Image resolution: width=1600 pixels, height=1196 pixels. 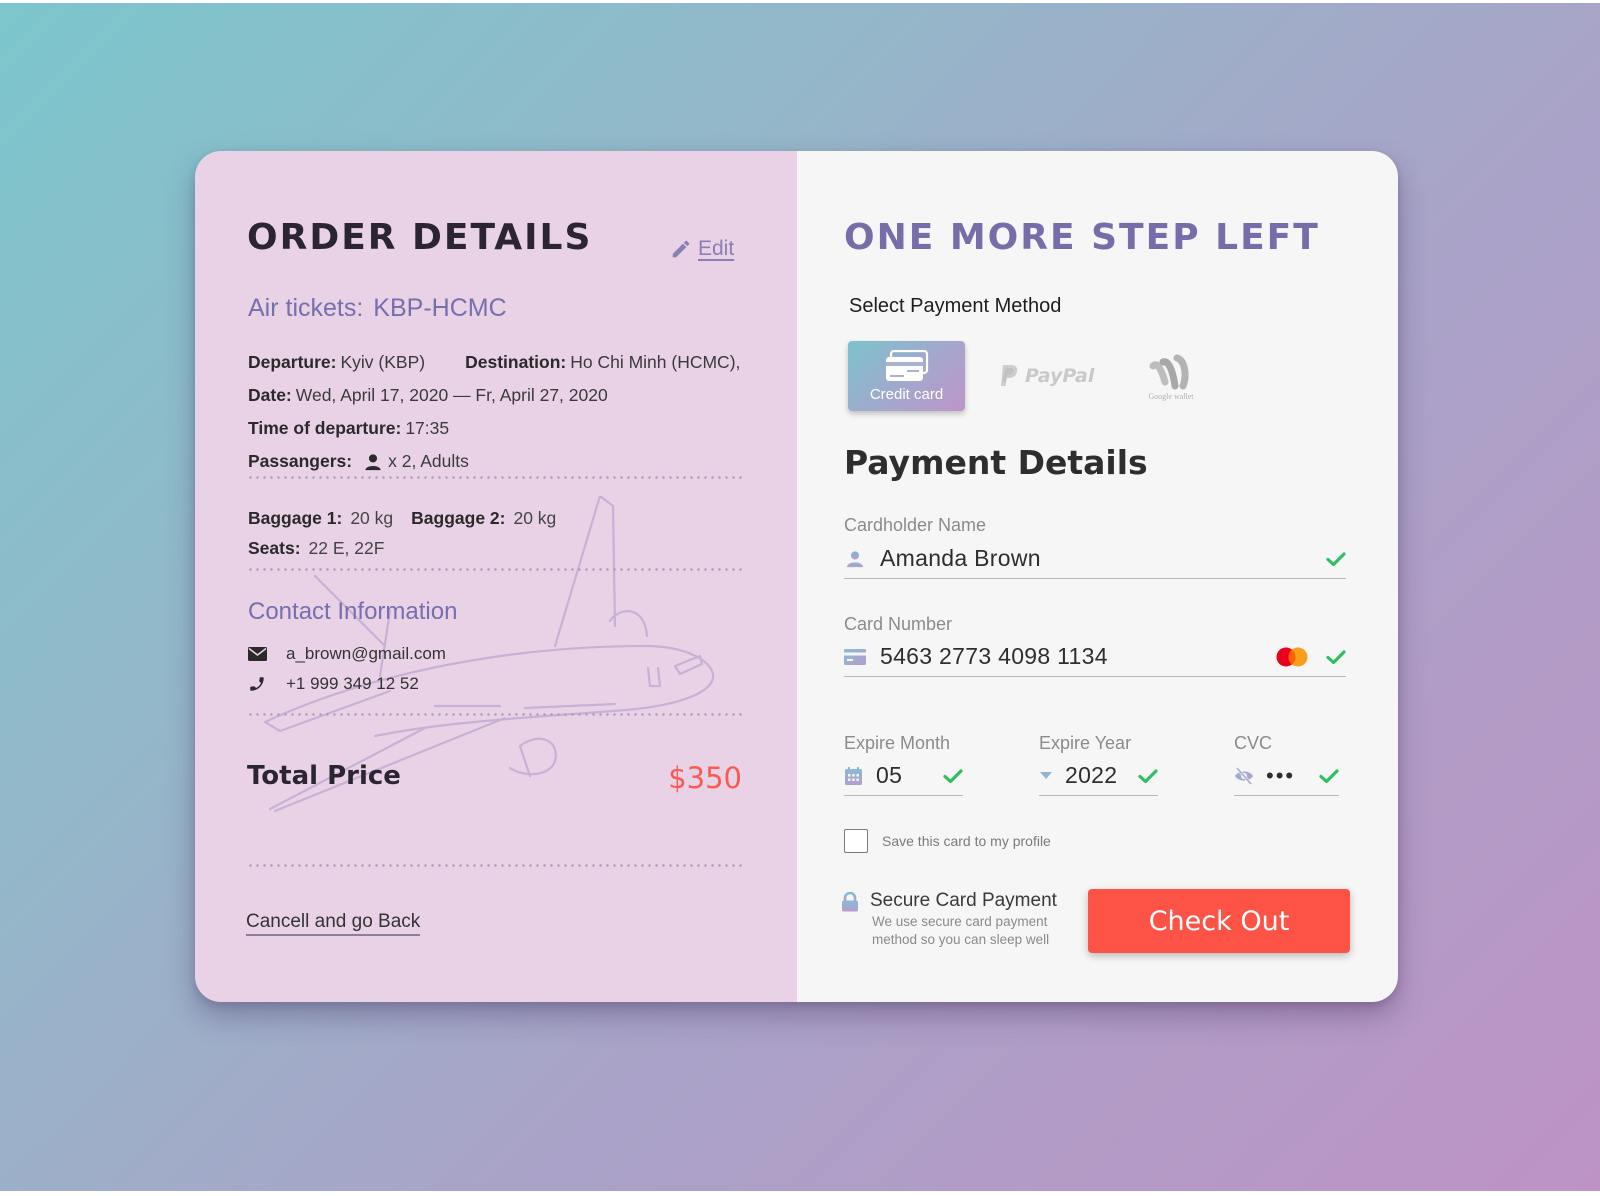 I want to click on air-tickets-route: KBP-HCMC, so click(x=440, y=308).